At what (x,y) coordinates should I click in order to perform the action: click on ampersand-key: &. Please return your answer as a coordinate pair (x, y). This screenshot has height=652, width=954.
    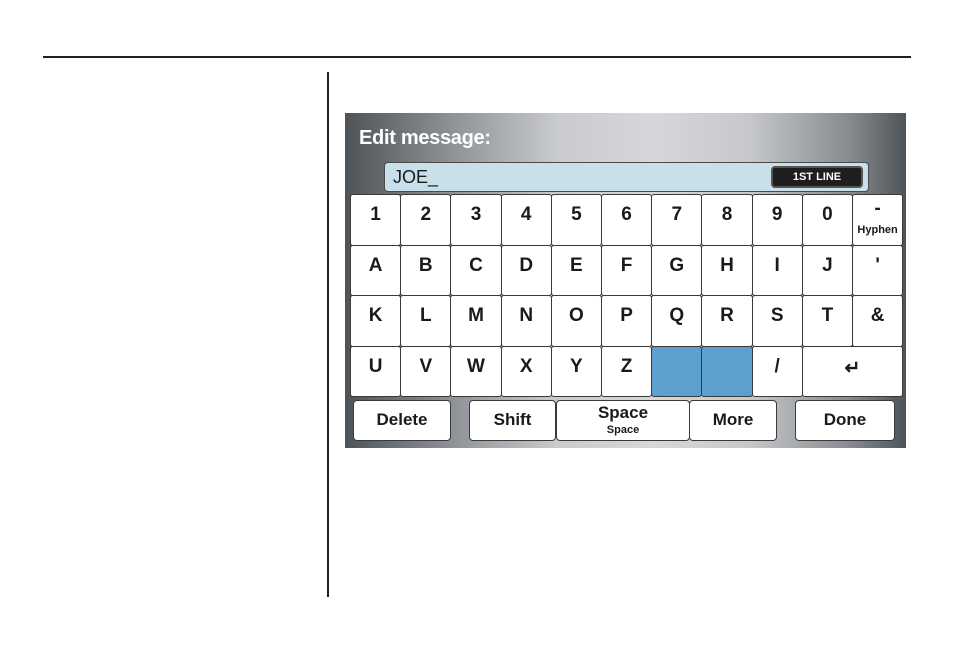
    Looking at the image, I should click on (878, 321).